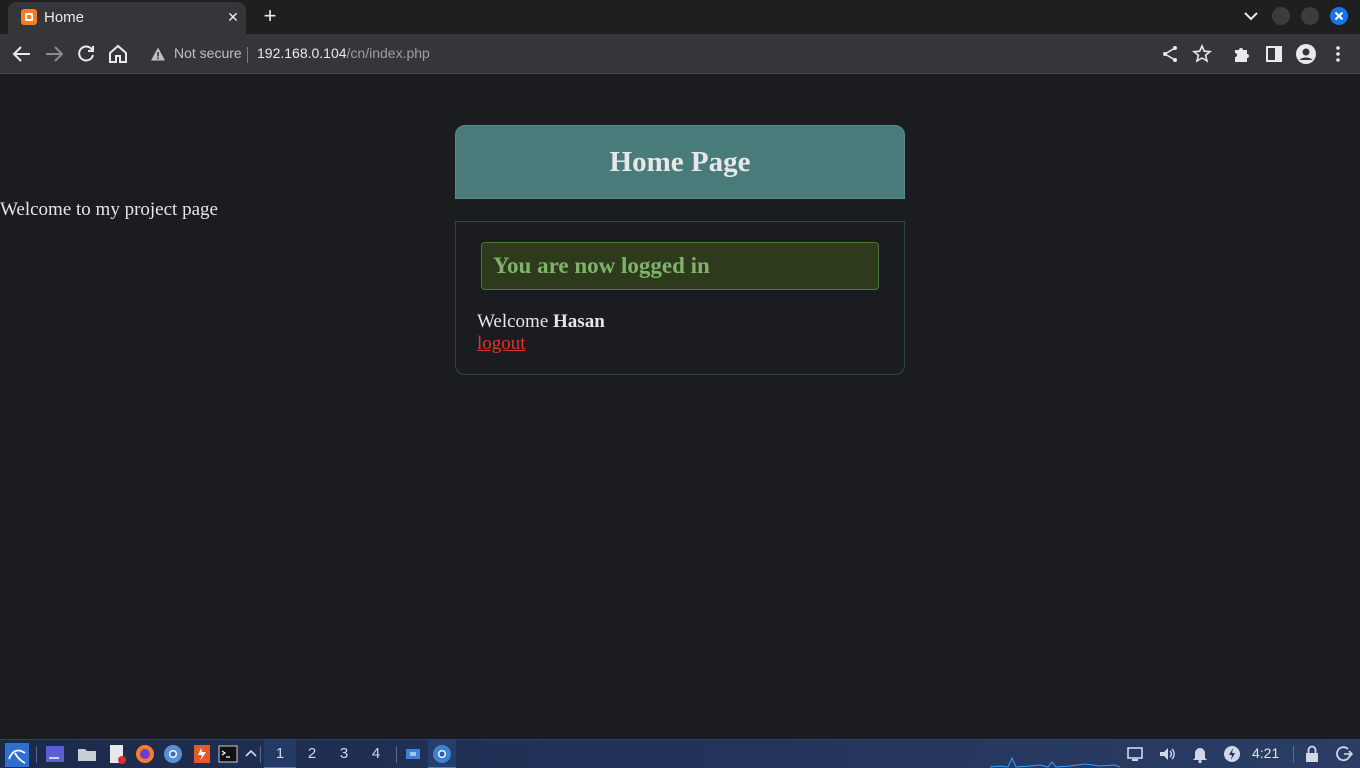 The width and height of the screenshot is (1360, 768). What do you see at coordinates (376, 754) in the screenshot?
I see `workspace-4: 4` at bounding box center [376, 754].